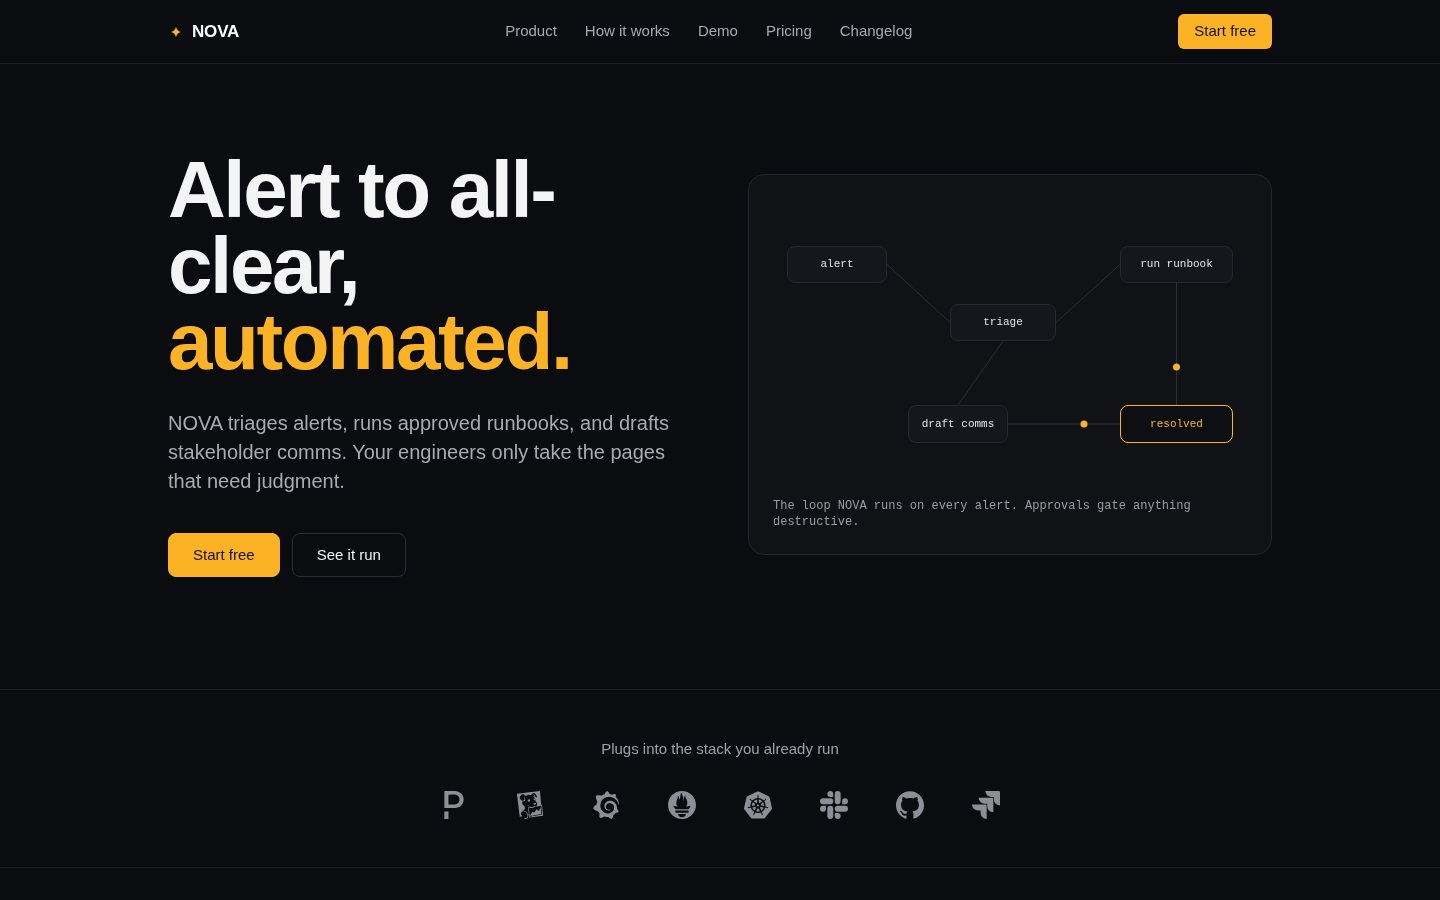  I want to click on nav-link: Pricing, so click(788, 31).